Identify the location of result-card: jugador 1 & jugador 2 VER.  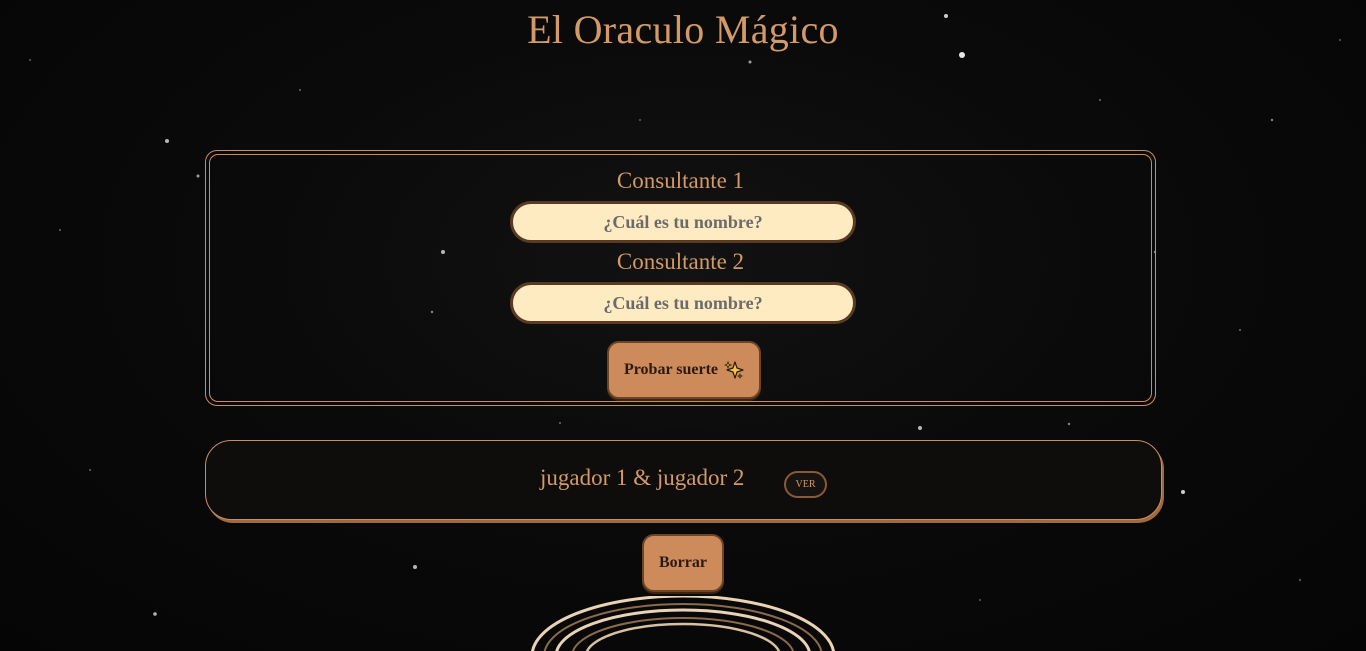
(683, 480).